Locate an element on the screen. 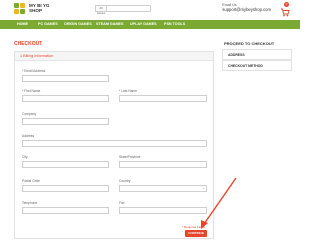 This screenshot has width=320, height=247. continue-button: CONTINUE is located at coordinates (196, 233).